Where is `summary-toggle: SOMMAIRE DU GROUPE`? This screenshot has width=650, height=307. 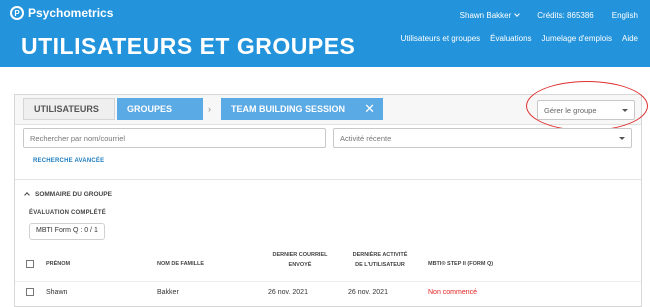 summary-toggle: SOMMAIRE DU GROUPE is located at coordinates (68, 194).